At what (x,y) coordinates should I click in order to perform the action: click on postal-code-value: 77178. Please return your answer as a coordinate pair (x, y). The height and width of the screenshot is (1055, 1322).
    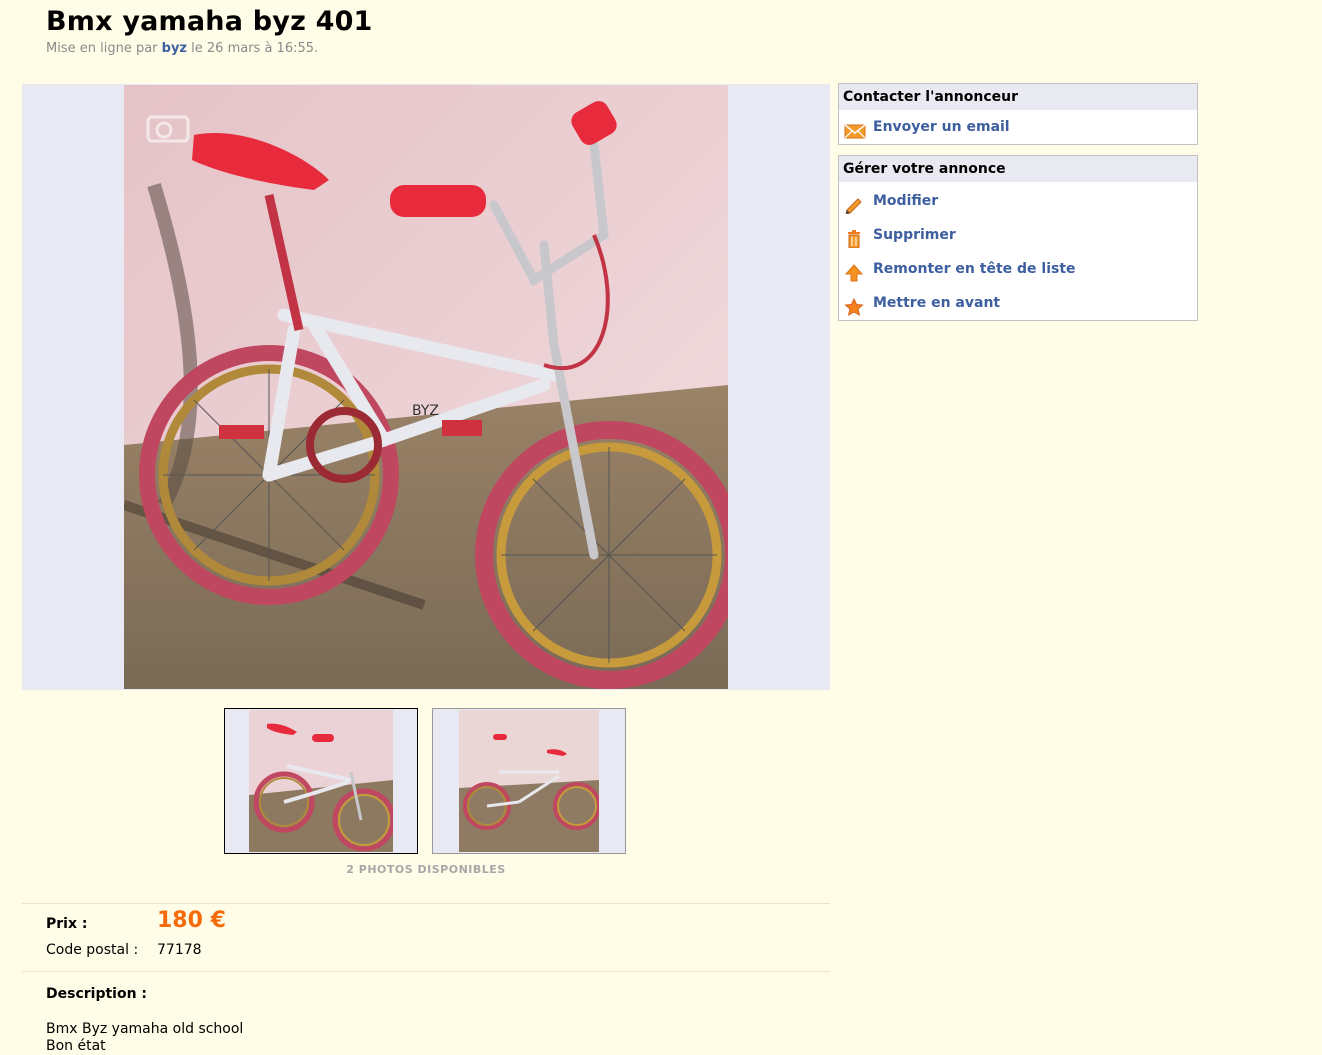
    Looking at the image, I should click on (179, 950).